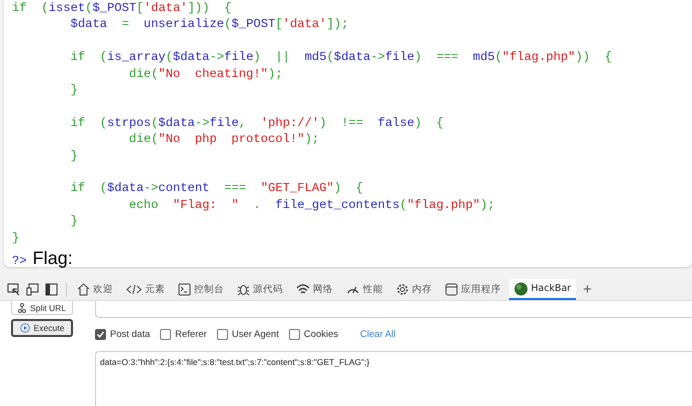 Image resolution: width=692 pixels, height=406 pixels. What do you see at coordinates (311, 205) in the screenshot?
I see `code-line: echo "Flag: " . file_get_contents("flag.php");` at bounding box center [311, 205].